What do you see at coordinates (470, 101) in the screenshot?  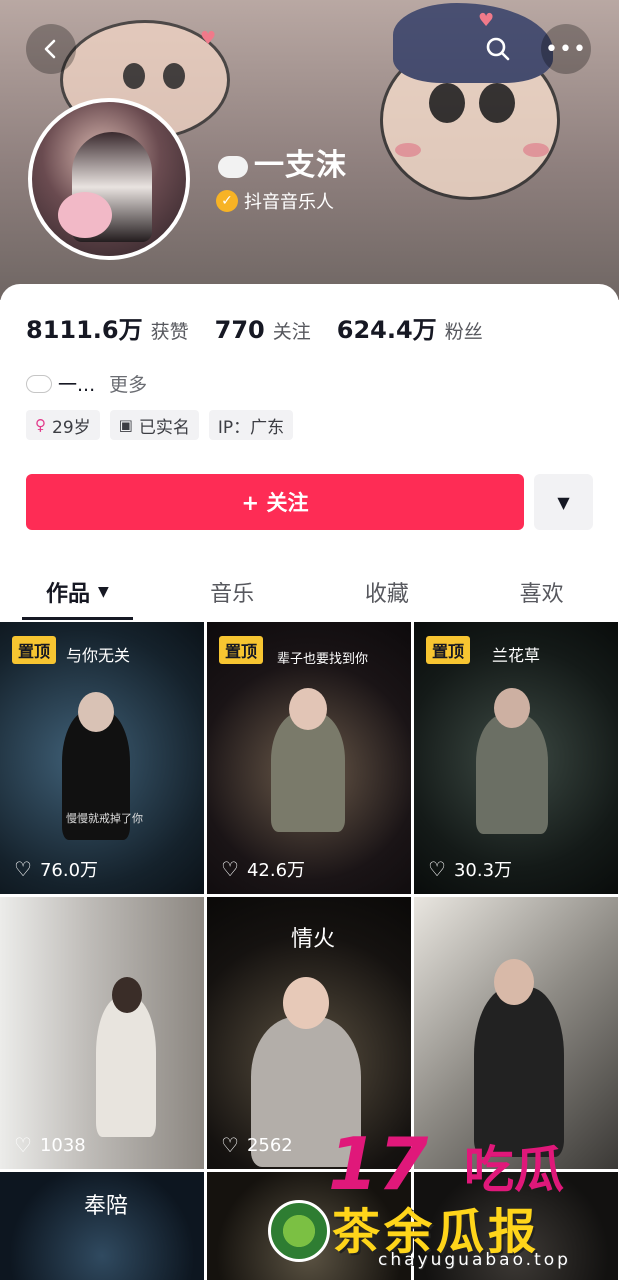 I see `banner-cartoon-right` at bounding box center [470, 101].